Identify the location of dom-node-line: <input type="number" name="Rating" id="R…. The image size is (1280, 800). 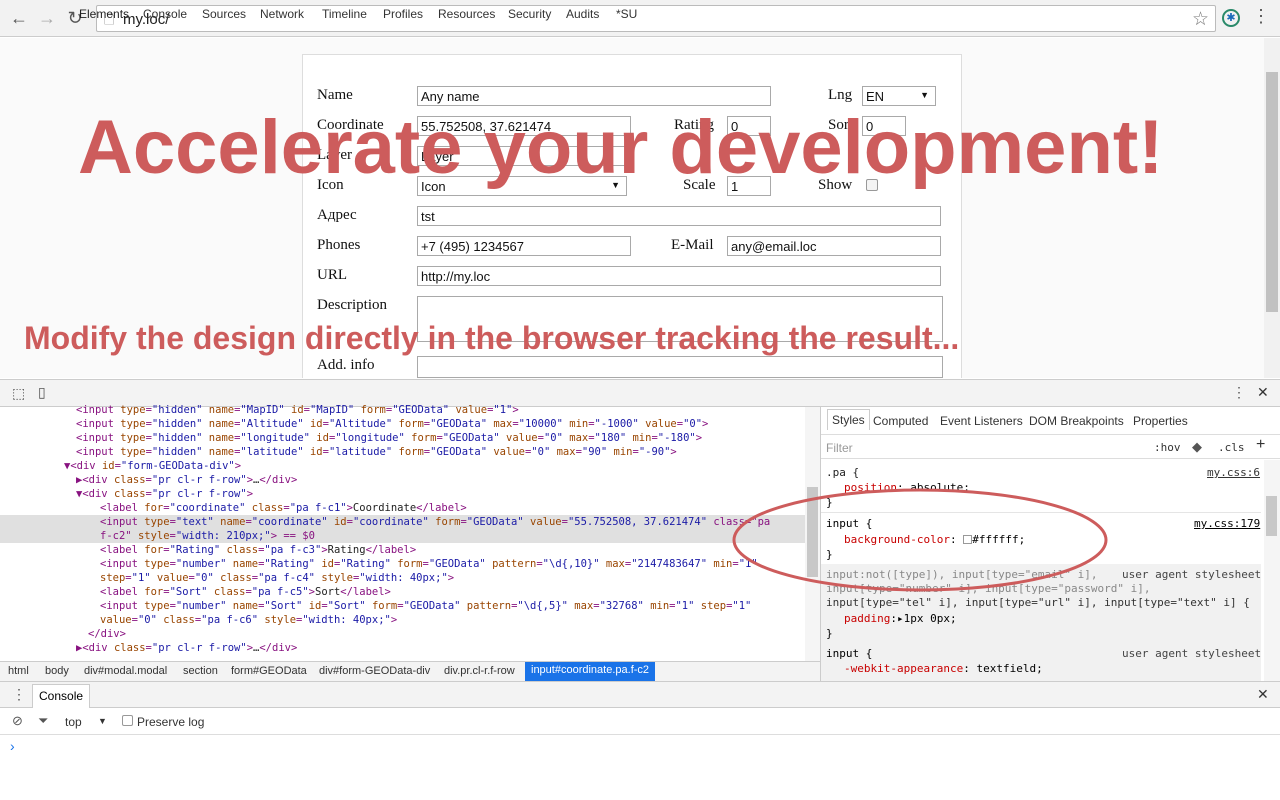
(429, 564).